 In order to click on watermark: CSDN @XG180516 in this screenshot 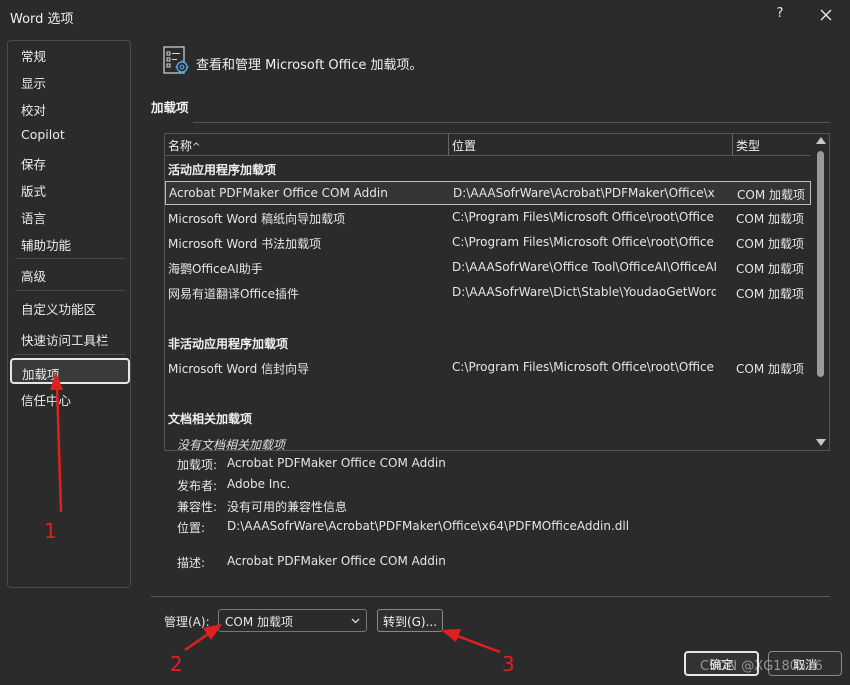, I will do `click(761, 666)`.